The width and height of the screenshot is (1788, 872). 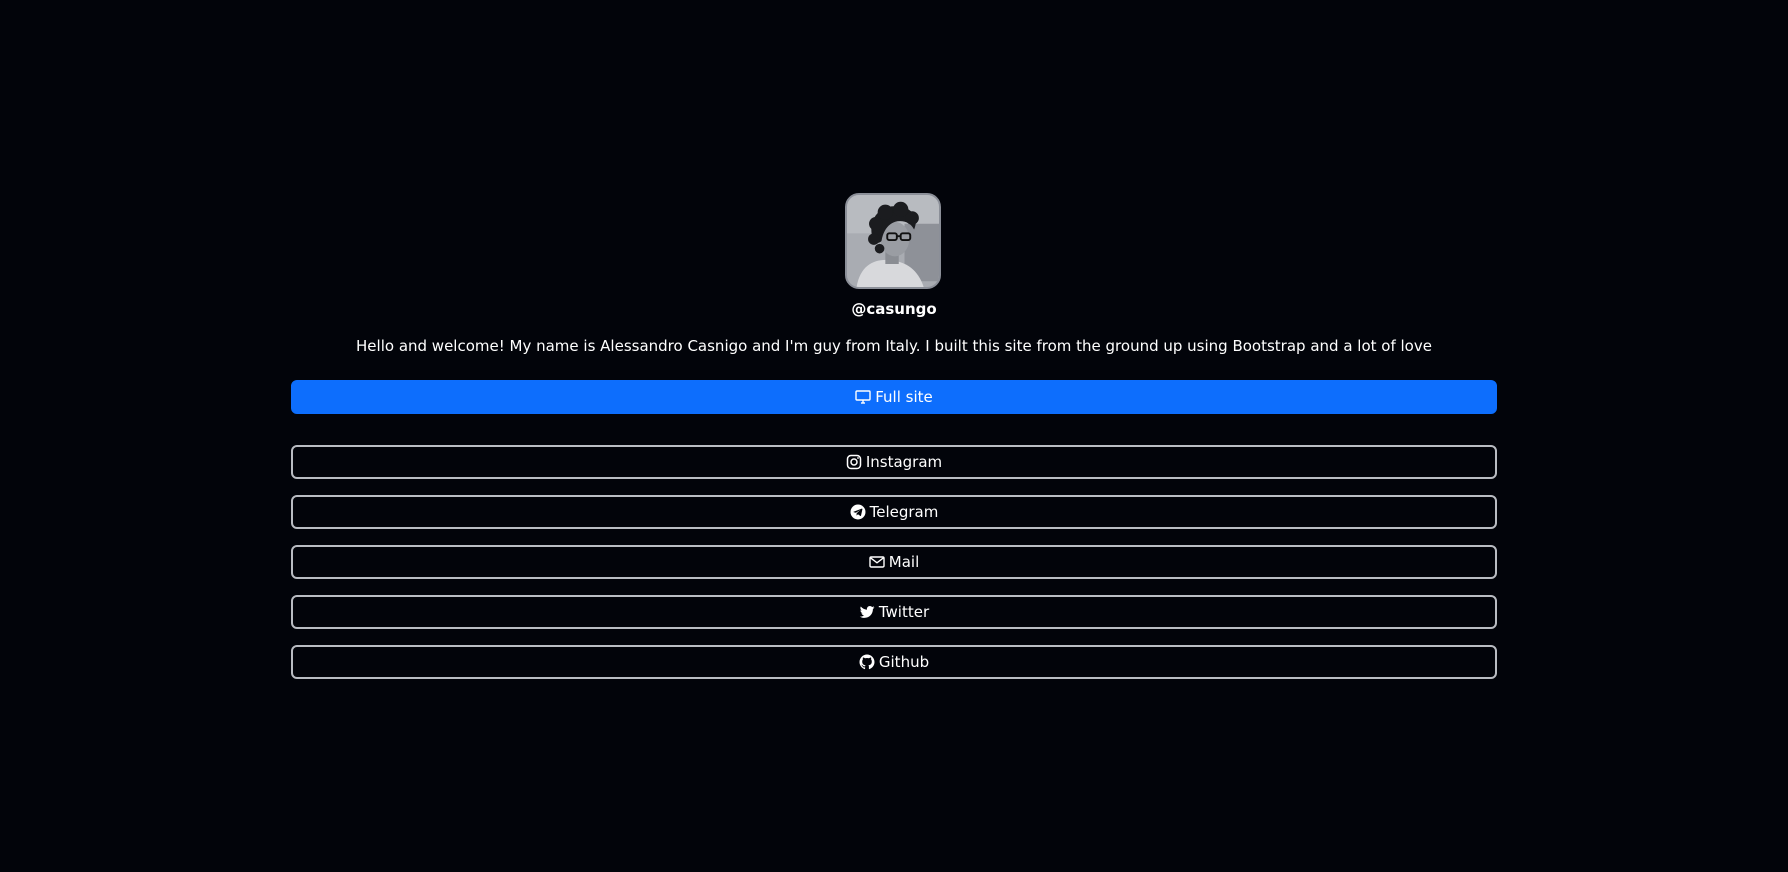 What do you see at coordinates (904, 512) in the screenshot?
I see `telegram-label: Telegram` at bounding box center [904, 512].